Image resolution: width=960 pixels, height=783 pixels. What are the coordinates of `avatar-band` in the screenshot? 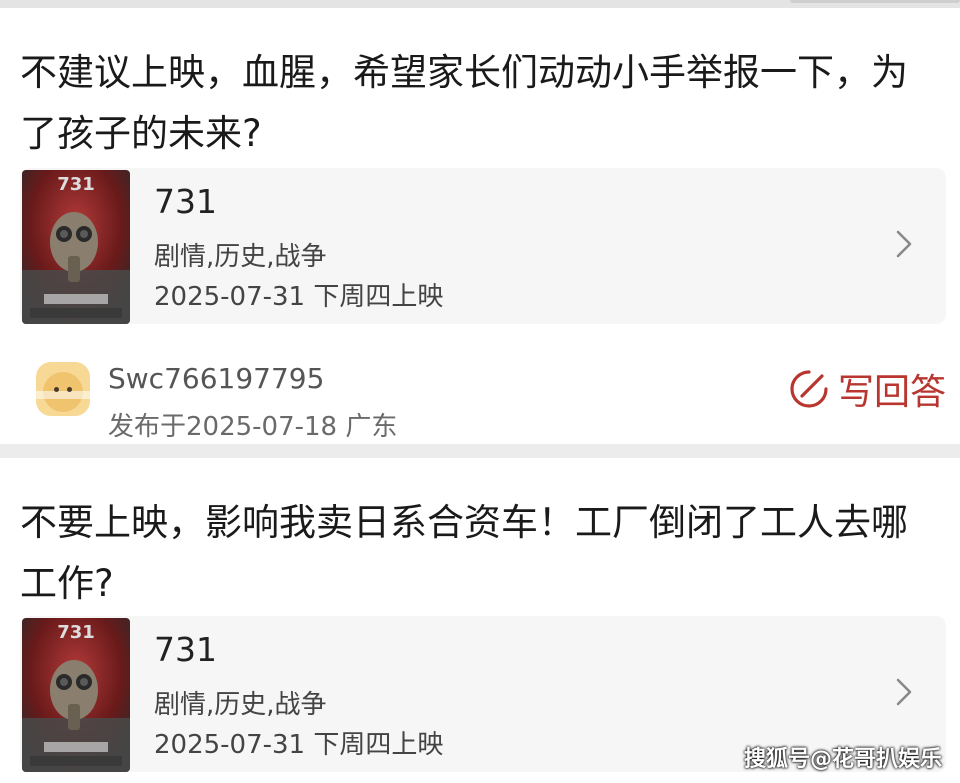 It's located at (63, 395).